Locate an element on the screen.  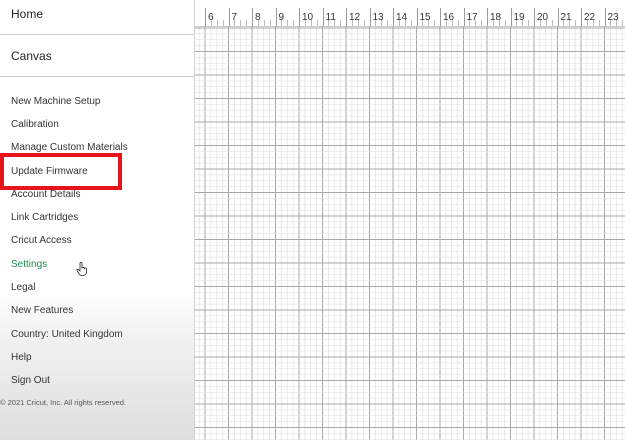
menu-item-cricut-access: Cricut Access is located at coordinates (41, 241).